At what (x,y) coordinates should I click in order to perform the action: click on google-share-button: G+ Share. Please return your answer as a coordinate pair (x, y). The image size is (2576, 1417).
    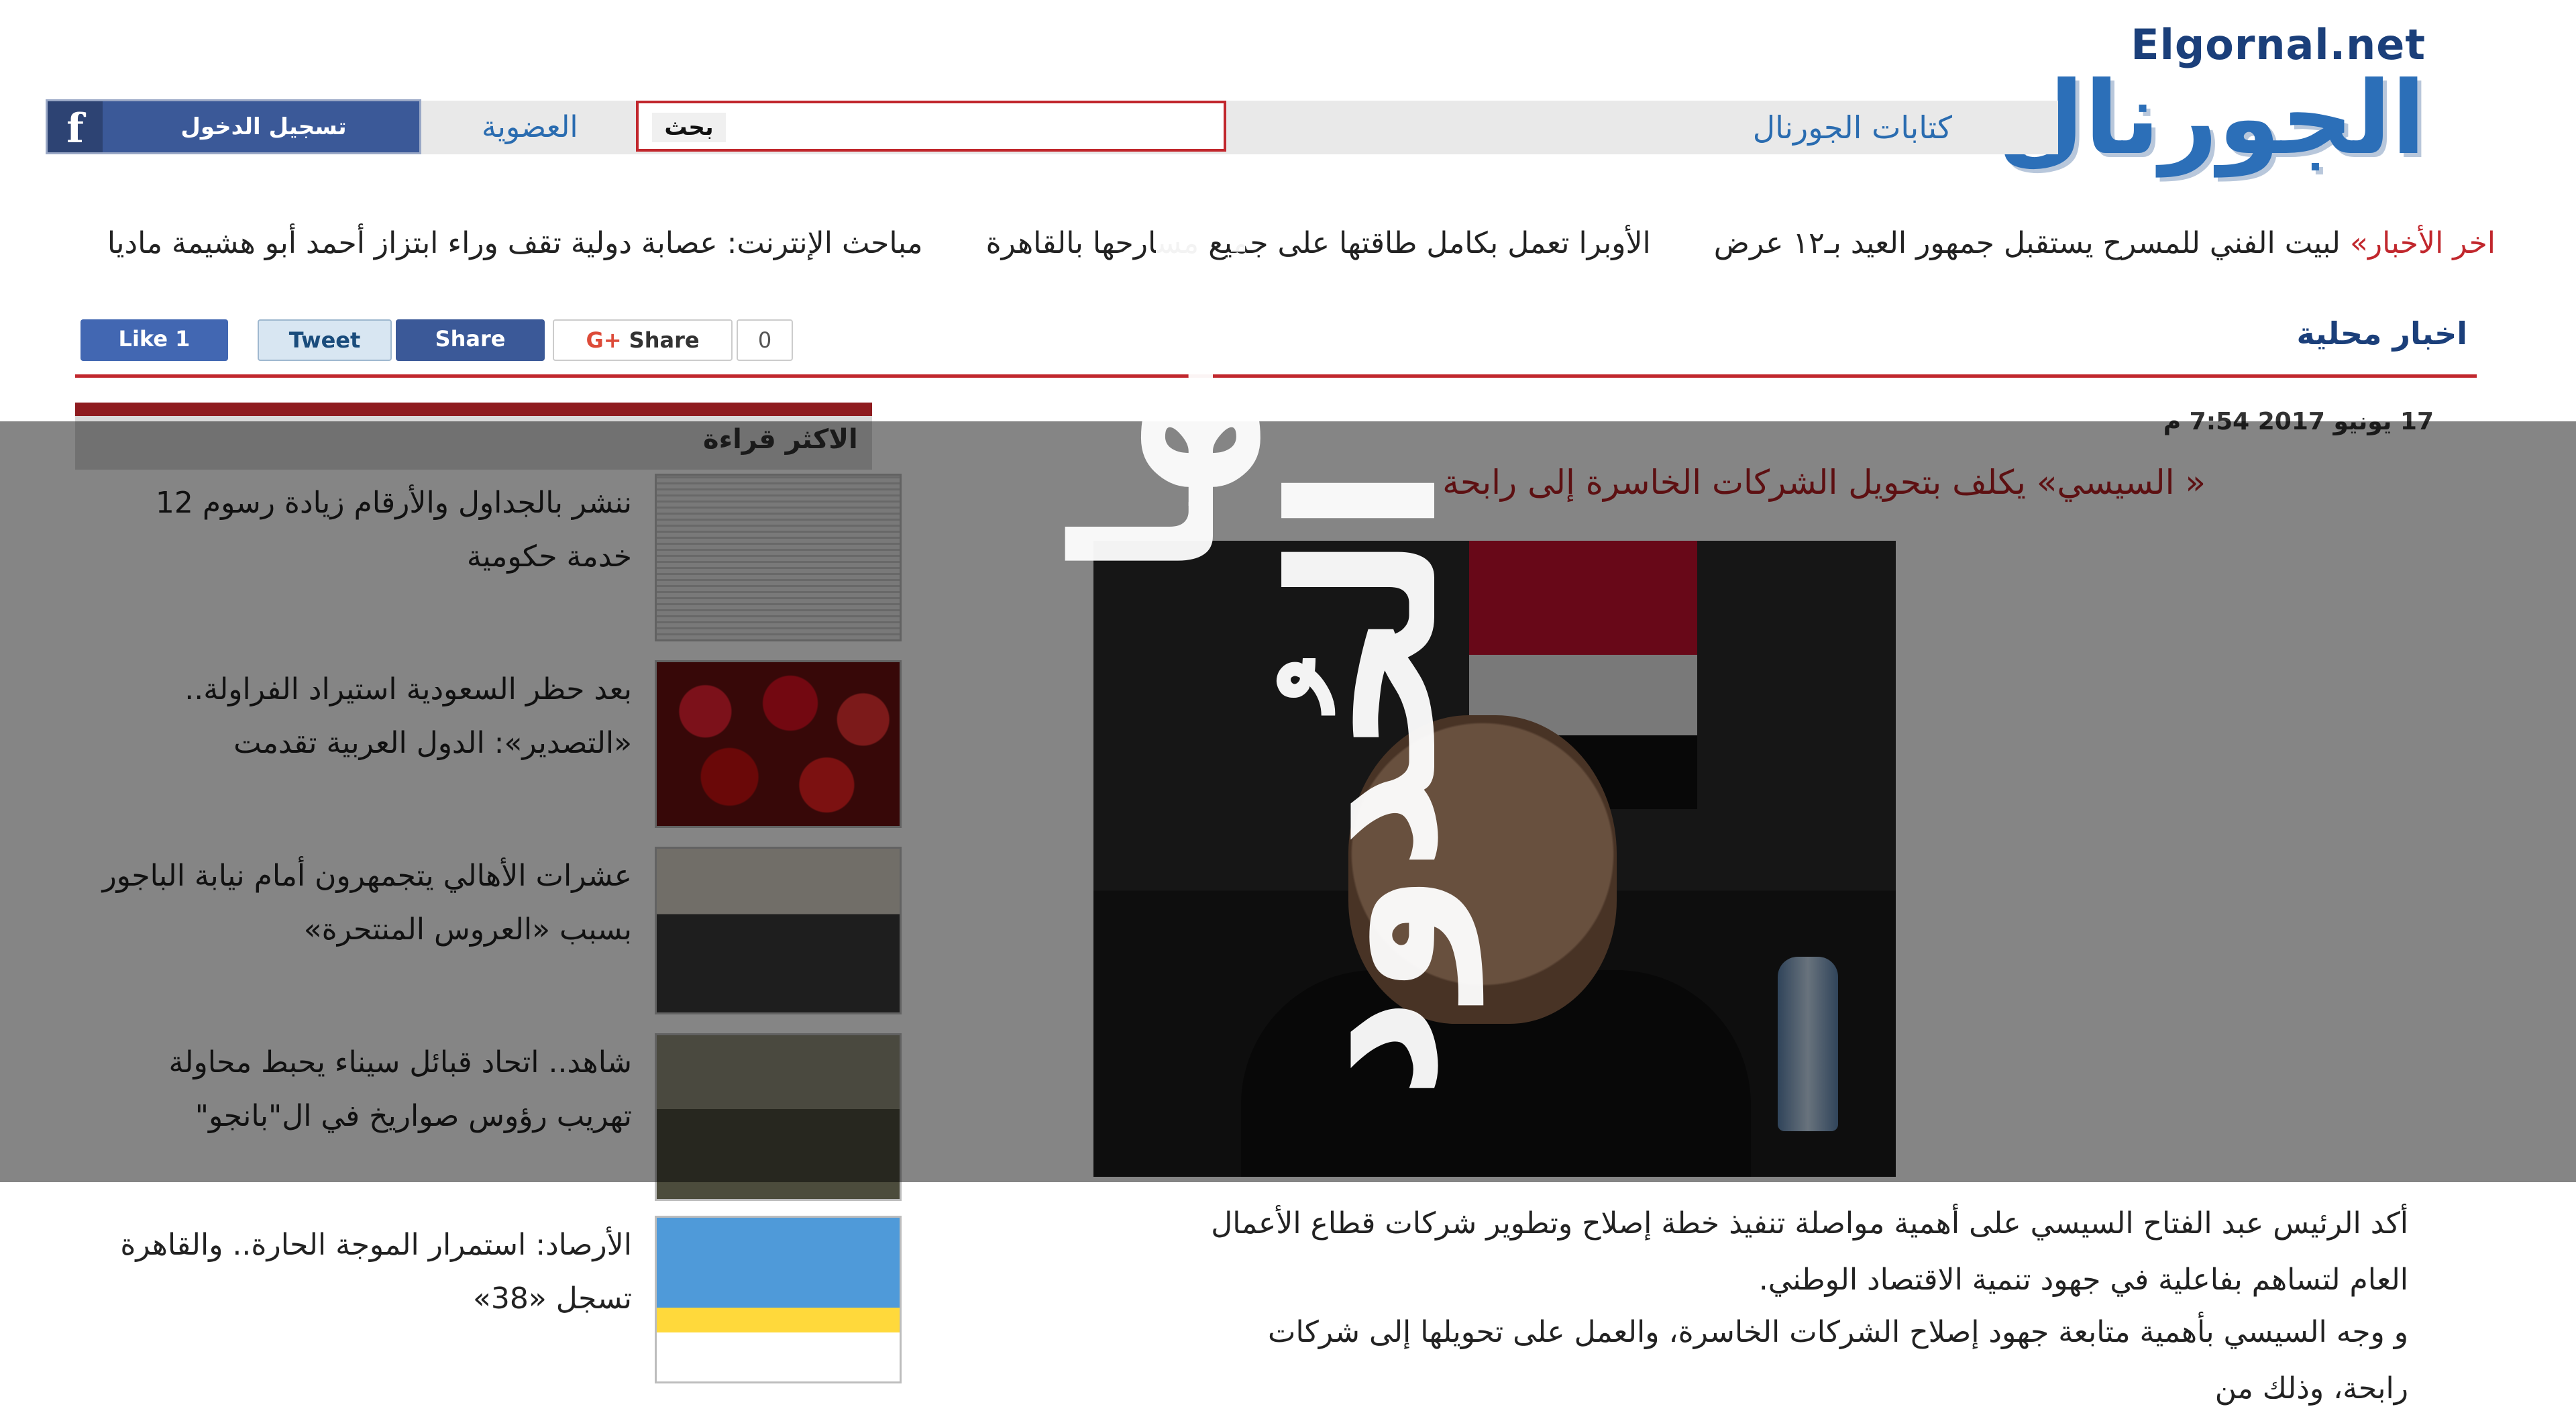
    Looking at the image, I should click on (643, 340).